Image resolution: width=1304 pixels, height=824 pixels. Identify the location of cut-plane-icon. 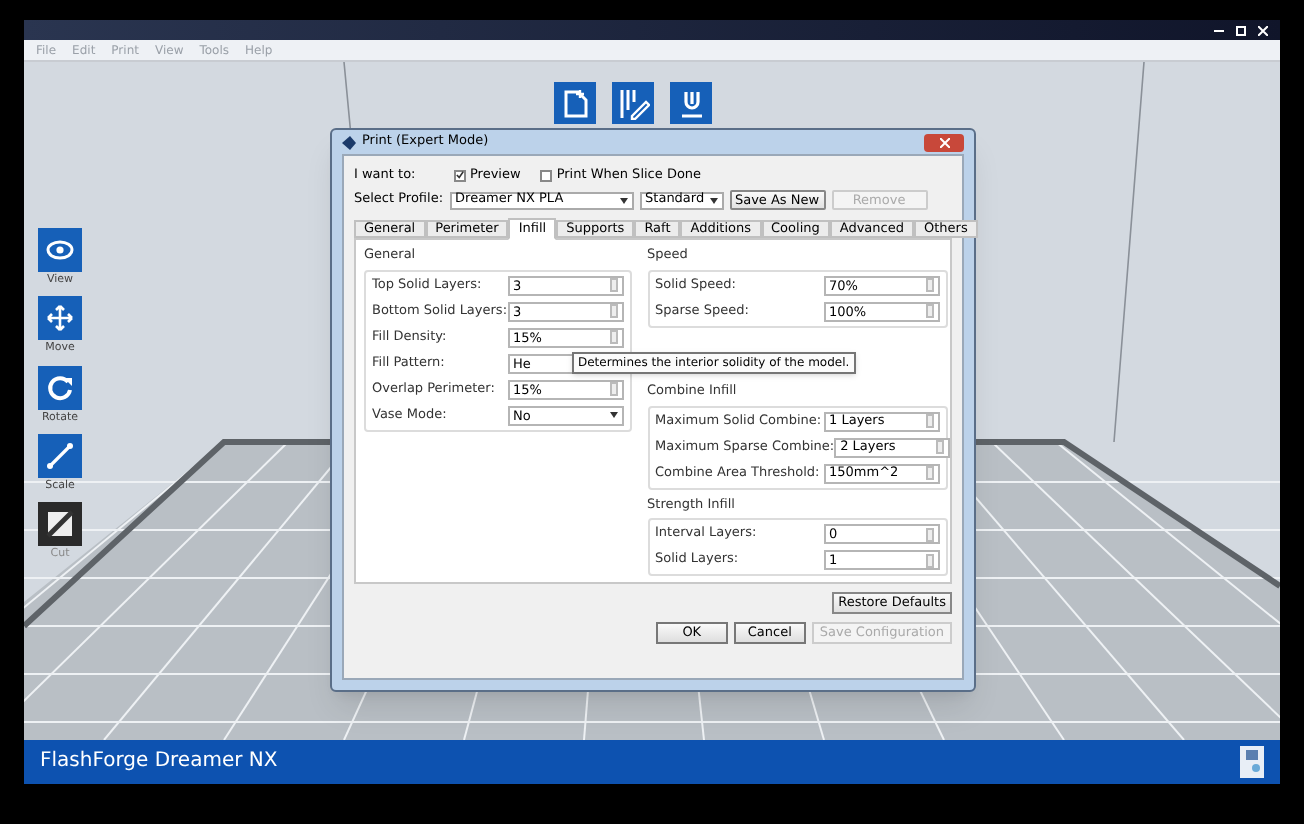
(60, 524).